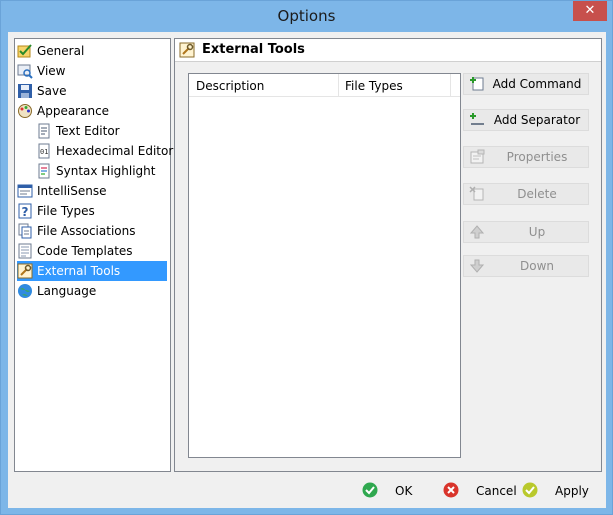 This screenshot has height=515, width=613. I want to click on tree-item-text-editor: Text Editor, so click(101, 131).